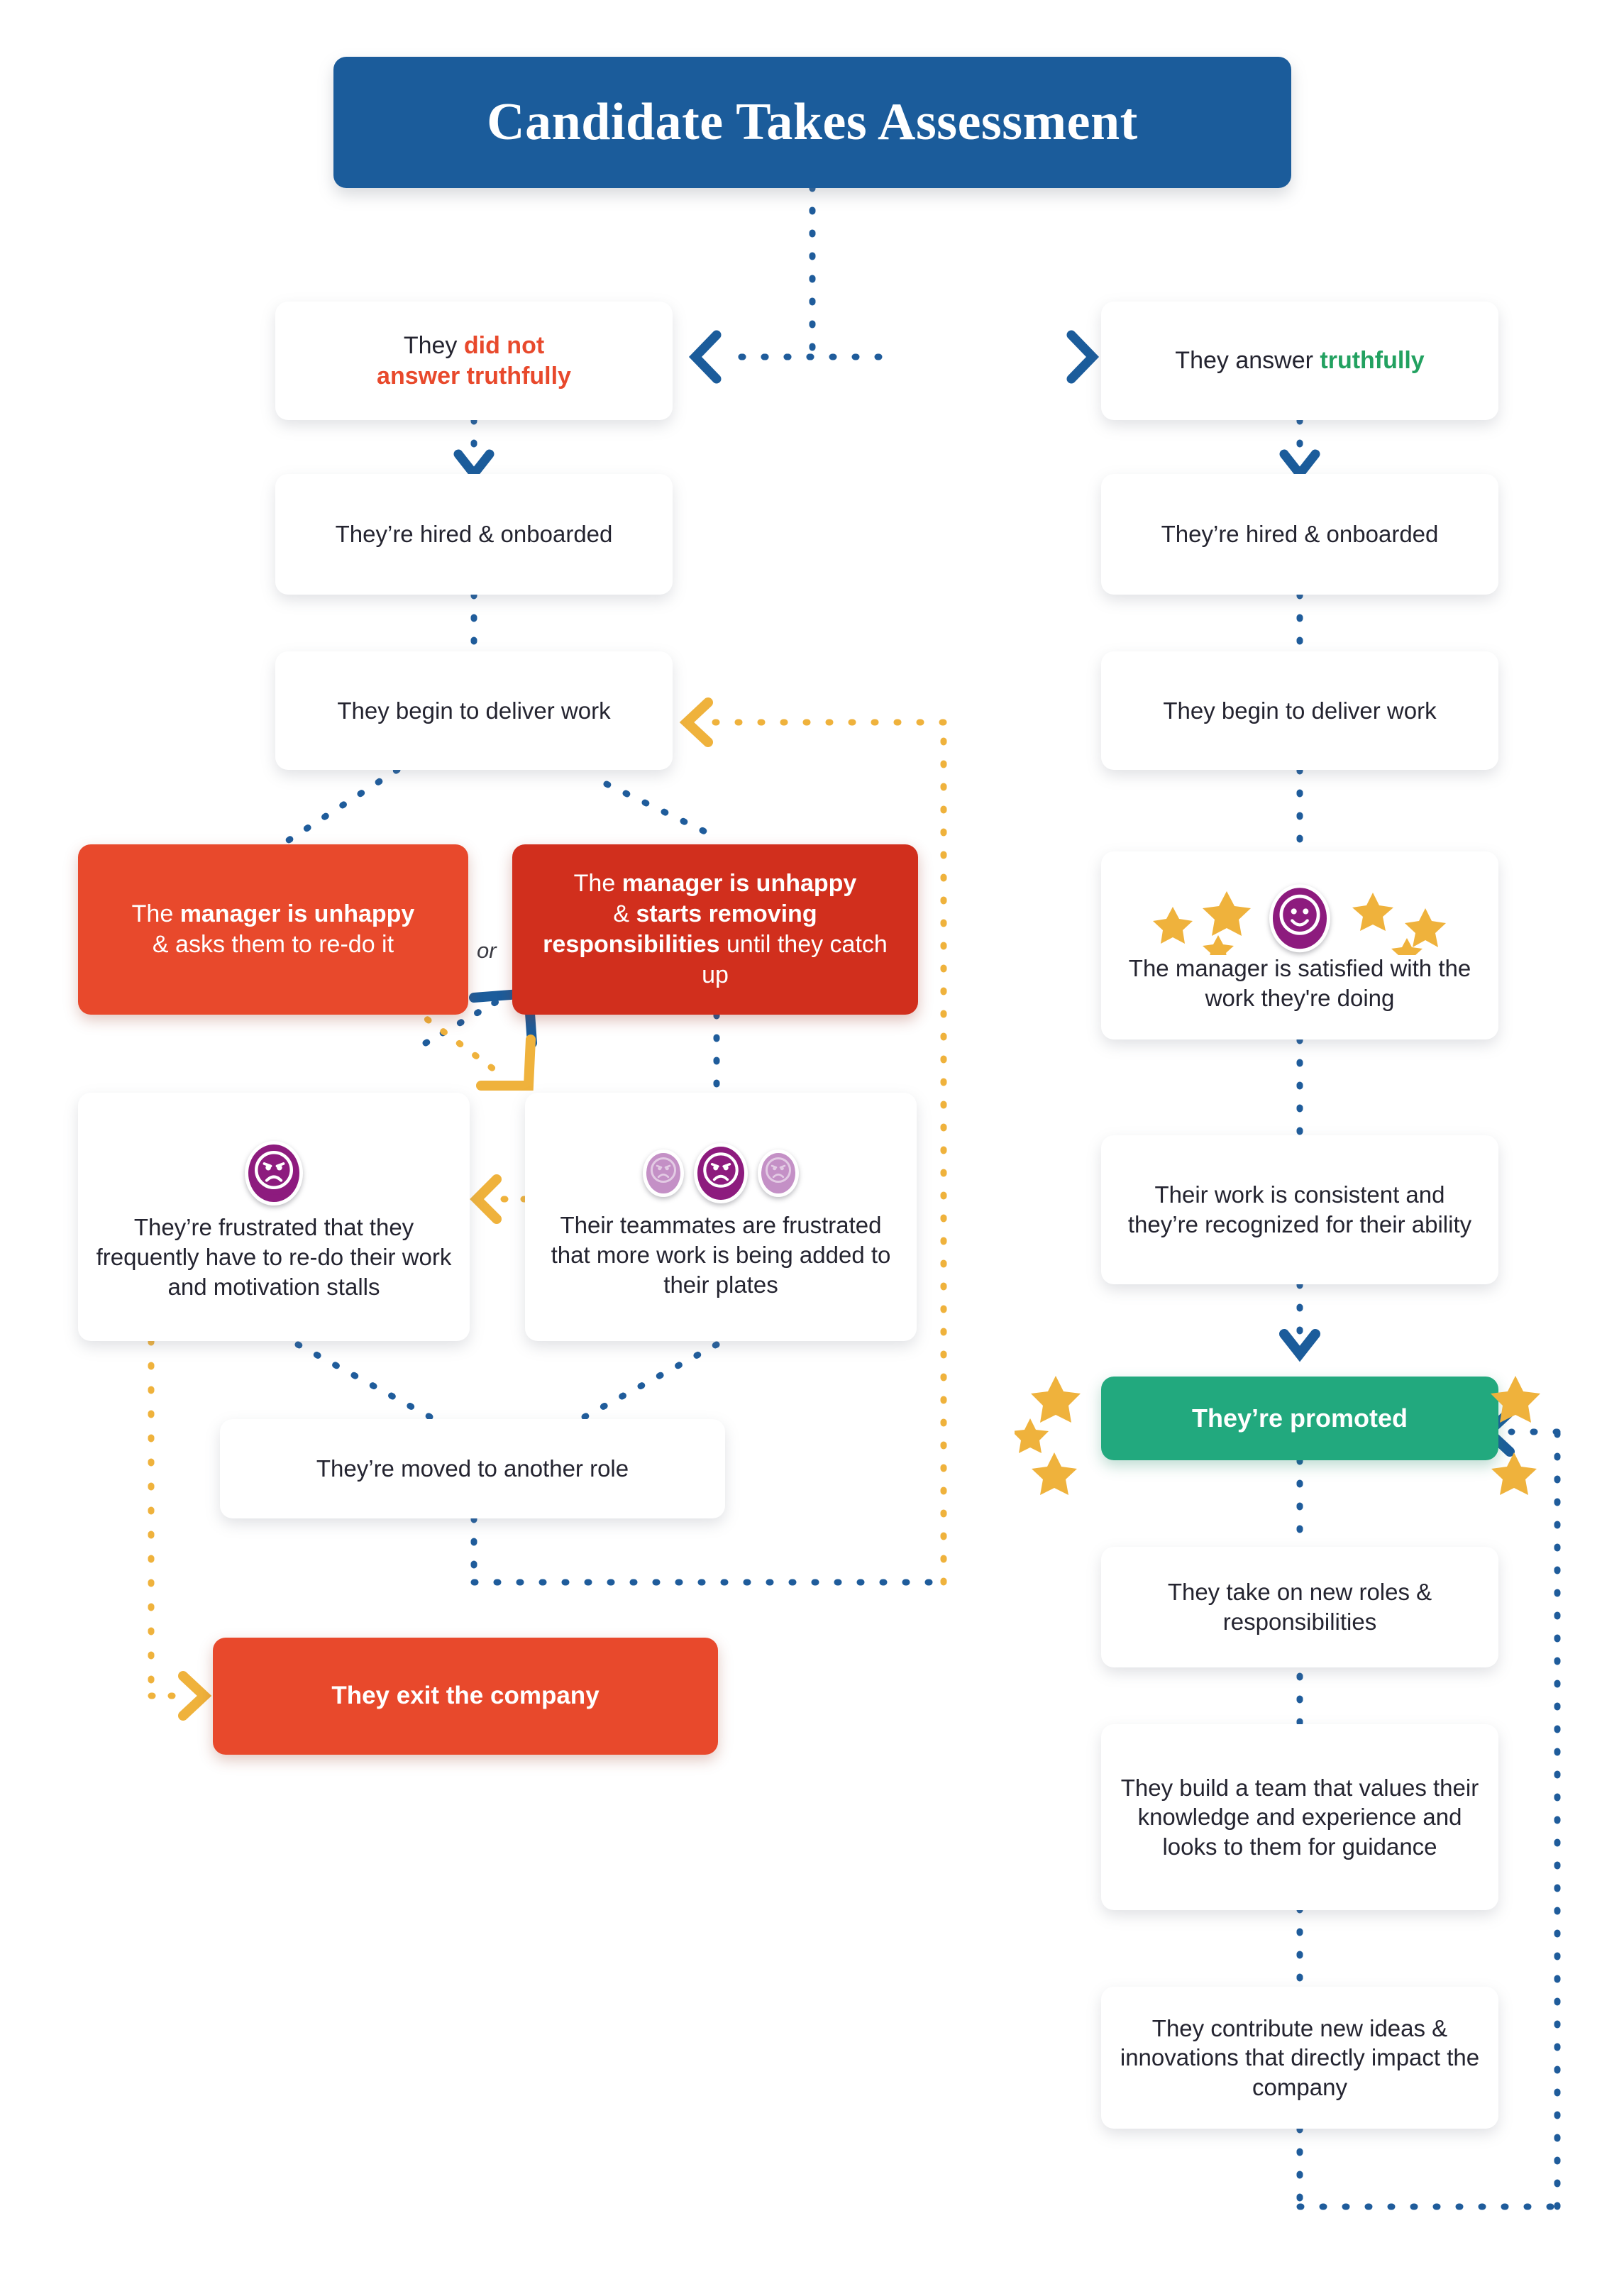 The height and width of the screenshot is (2289, 1624). I want to click on manager-b-lead: The, so click(597, 884).